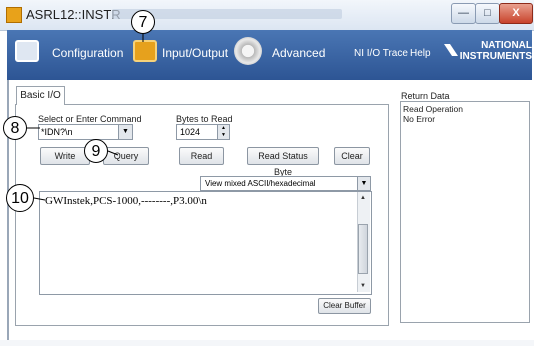 The height and width of the screenshot is (346, 534). I want to click on callout-10: 10, so click(20, 198).